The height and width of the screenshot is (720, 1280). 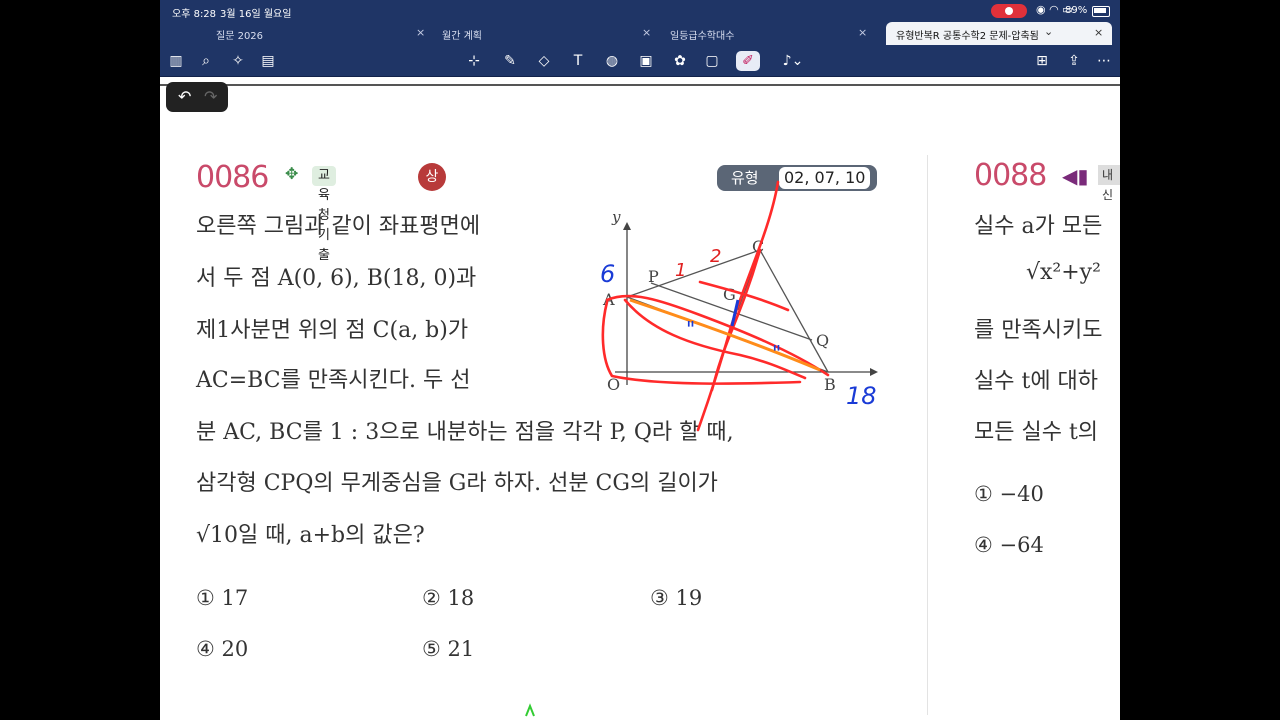 I want to click on next-problem-line-4: 모든 실수 t의, so click(x=1036, y=432).